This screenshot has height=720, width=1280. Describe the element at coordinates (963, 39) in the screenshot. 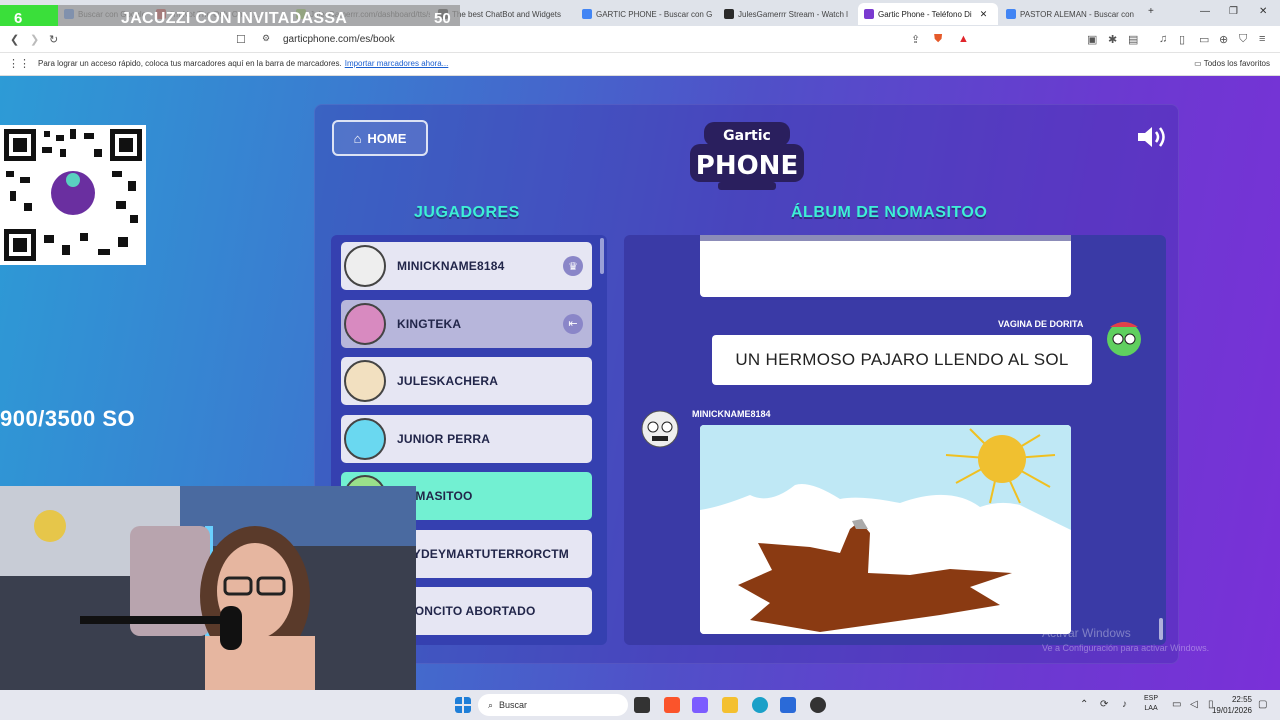

I see `brave-rewards-icon: ▲` at that location.